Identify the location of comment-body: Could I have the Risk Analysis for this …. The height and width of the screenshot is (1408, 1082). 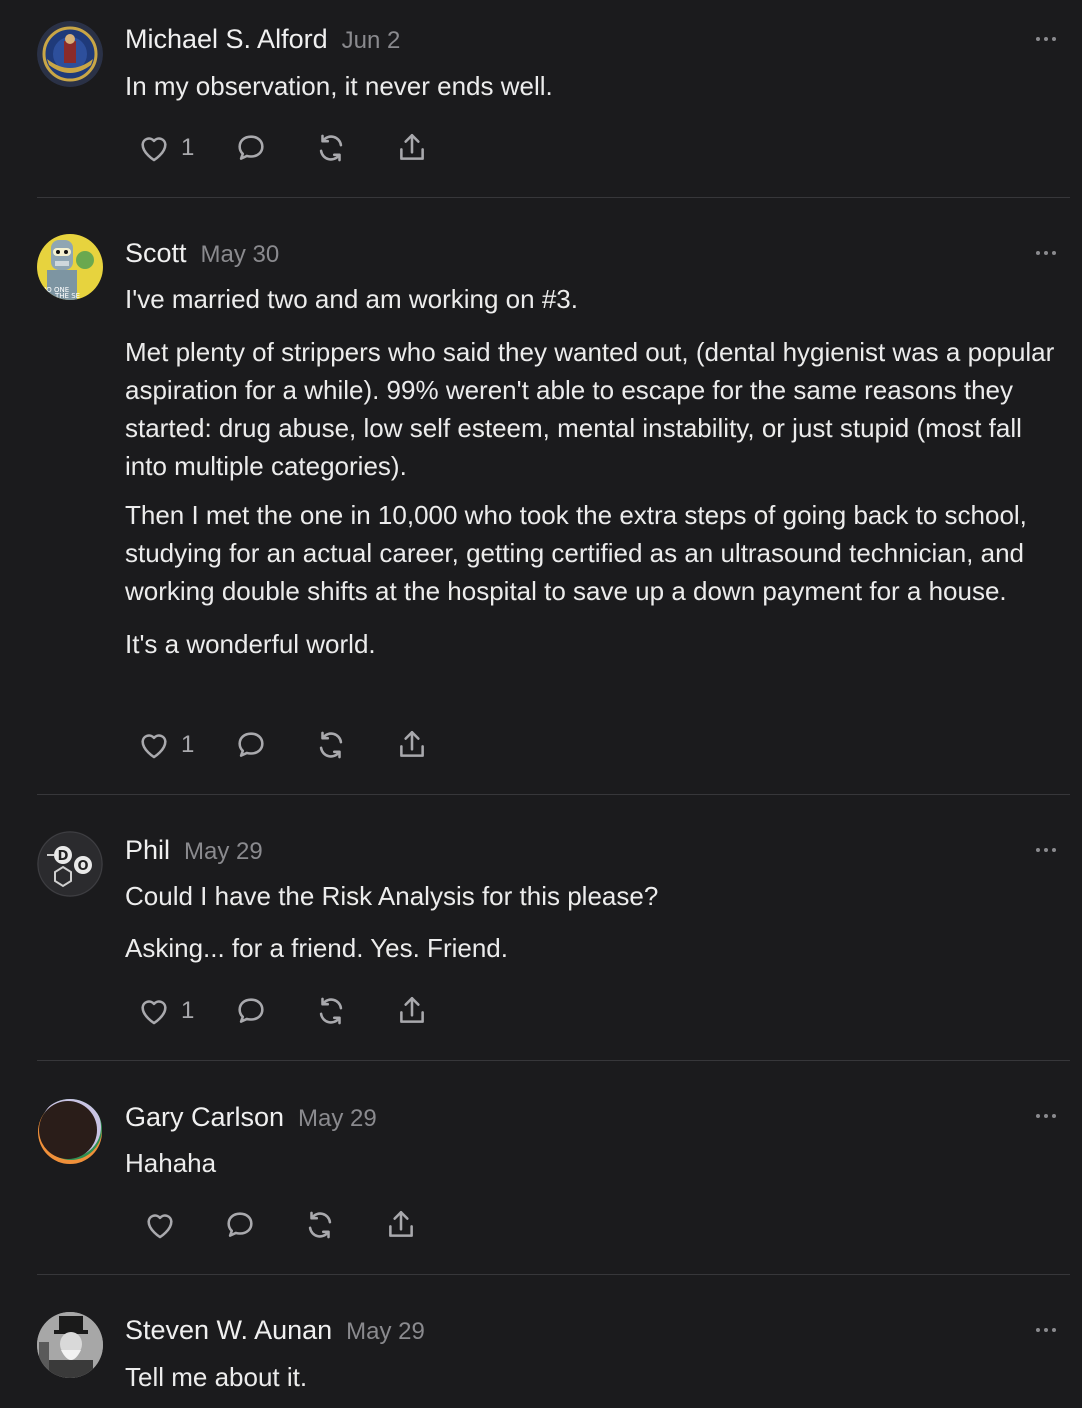
(597, 922).